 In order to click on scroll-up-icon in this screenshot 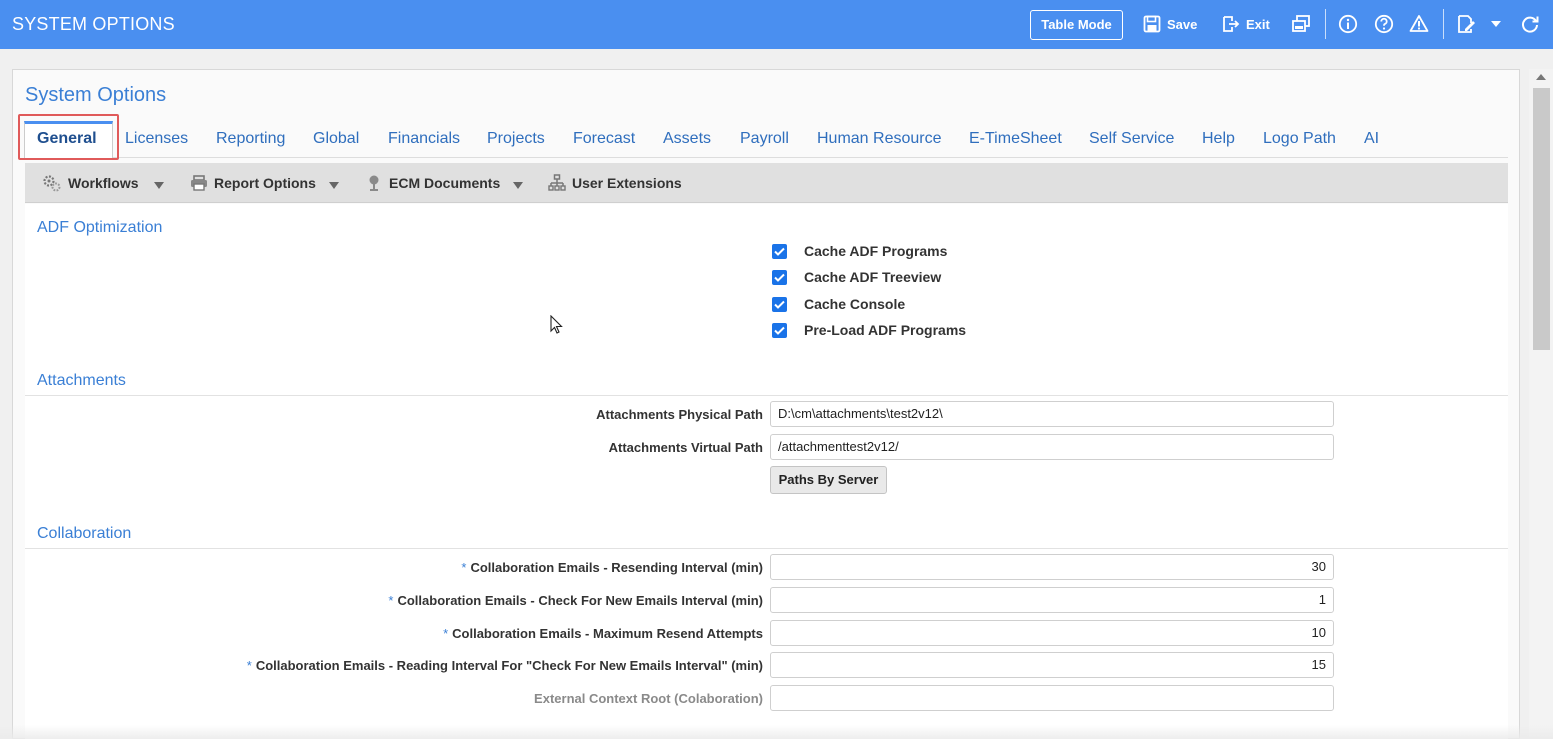, I will do `click(1541, 77)`.